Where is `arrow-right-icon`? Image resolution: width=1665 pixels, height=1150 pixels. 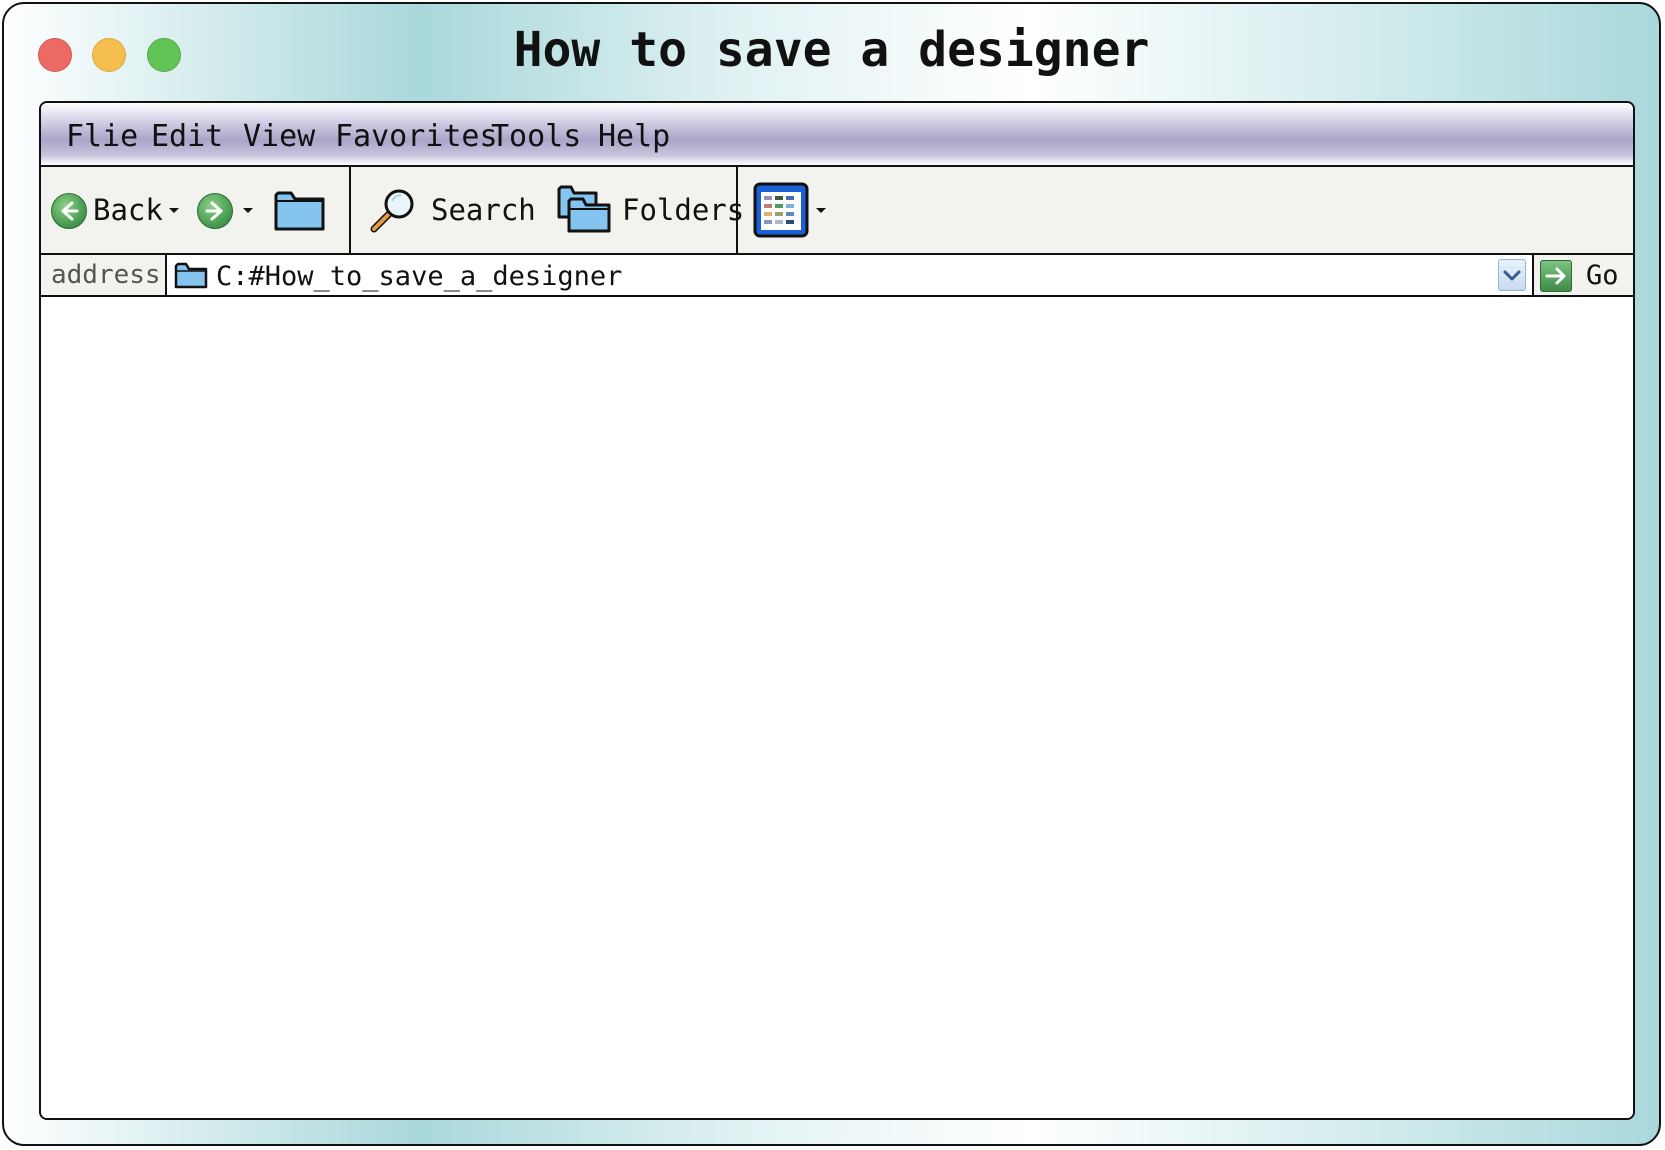
arrow-right-icon is located at coordinates (215, 211).